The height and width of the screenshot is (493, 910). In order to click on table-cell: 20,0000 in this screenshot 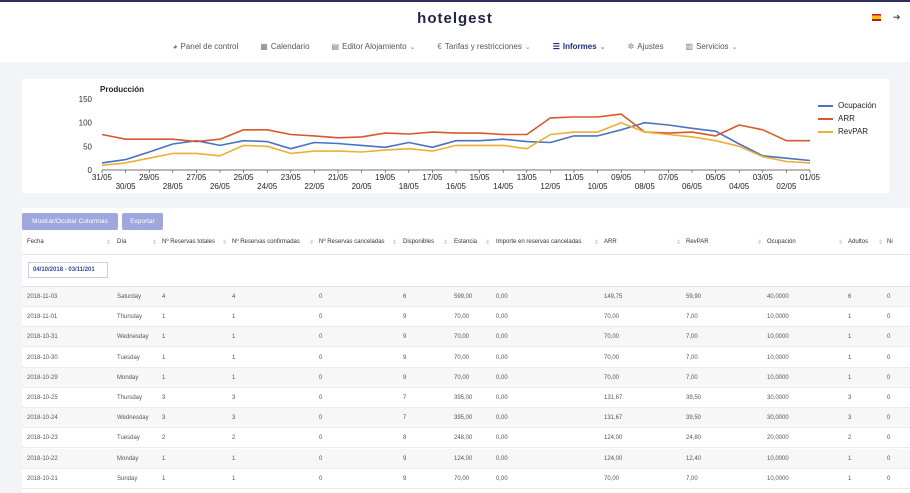, I will do `click(778, 438)`.